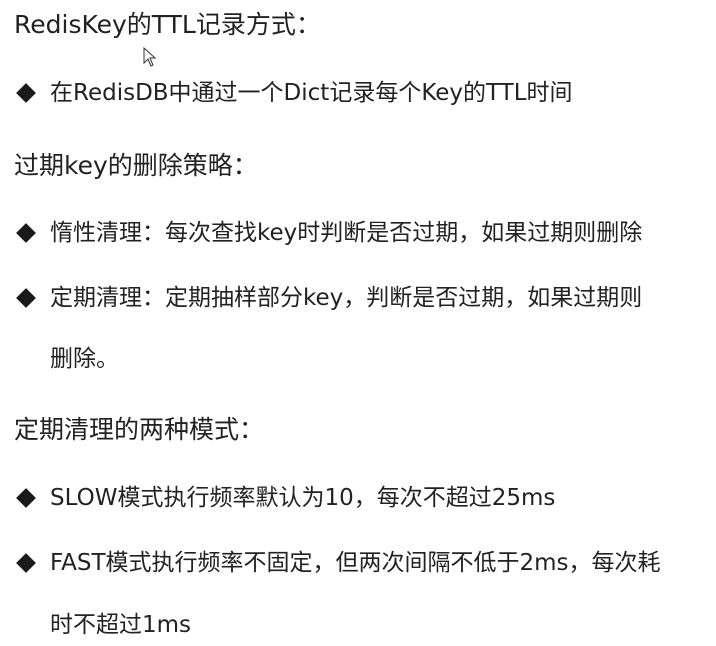 This screenshot has width=716, height=646. What do you see at coordinates (139, 429) in the screenshot?
I see `heading-periodic-modes: 定期清理的两种模式：` at bounding box center [139, 429].